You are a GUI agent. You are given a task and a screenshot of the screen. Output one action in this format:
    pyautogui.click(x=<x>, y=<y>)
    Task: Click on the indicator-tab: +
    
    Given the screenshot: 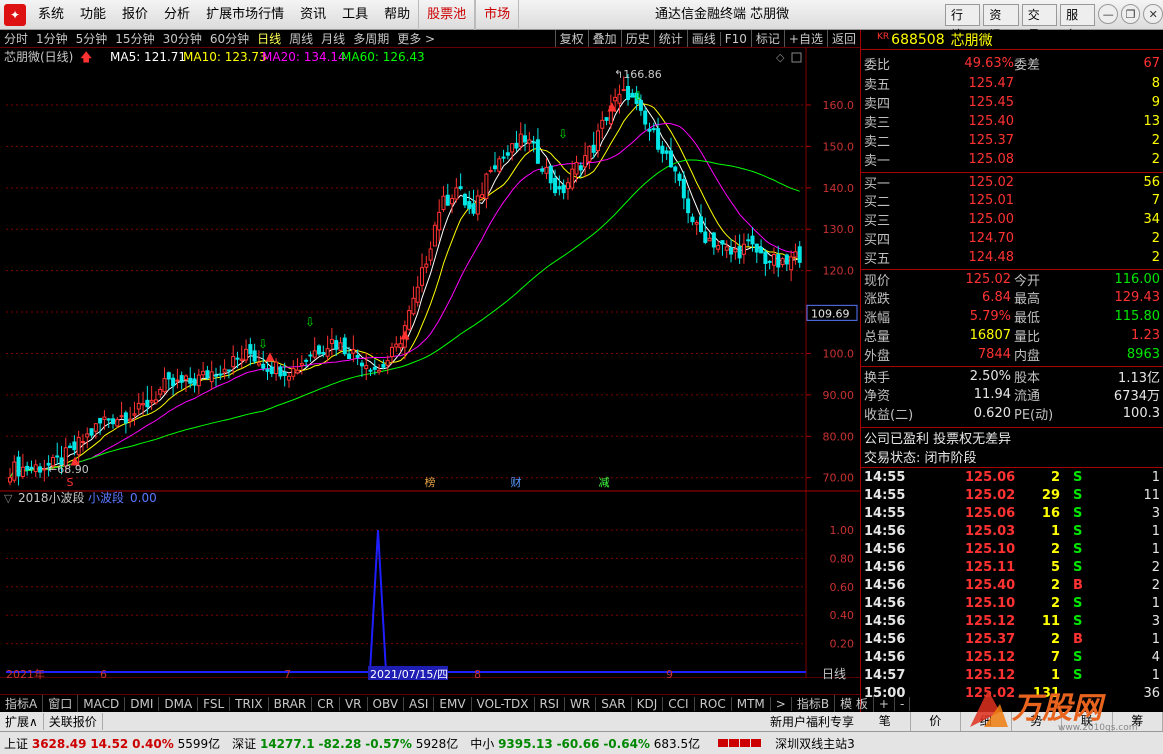 What is the action you would take?
    pyautogui.click(x=884, y=703)
    